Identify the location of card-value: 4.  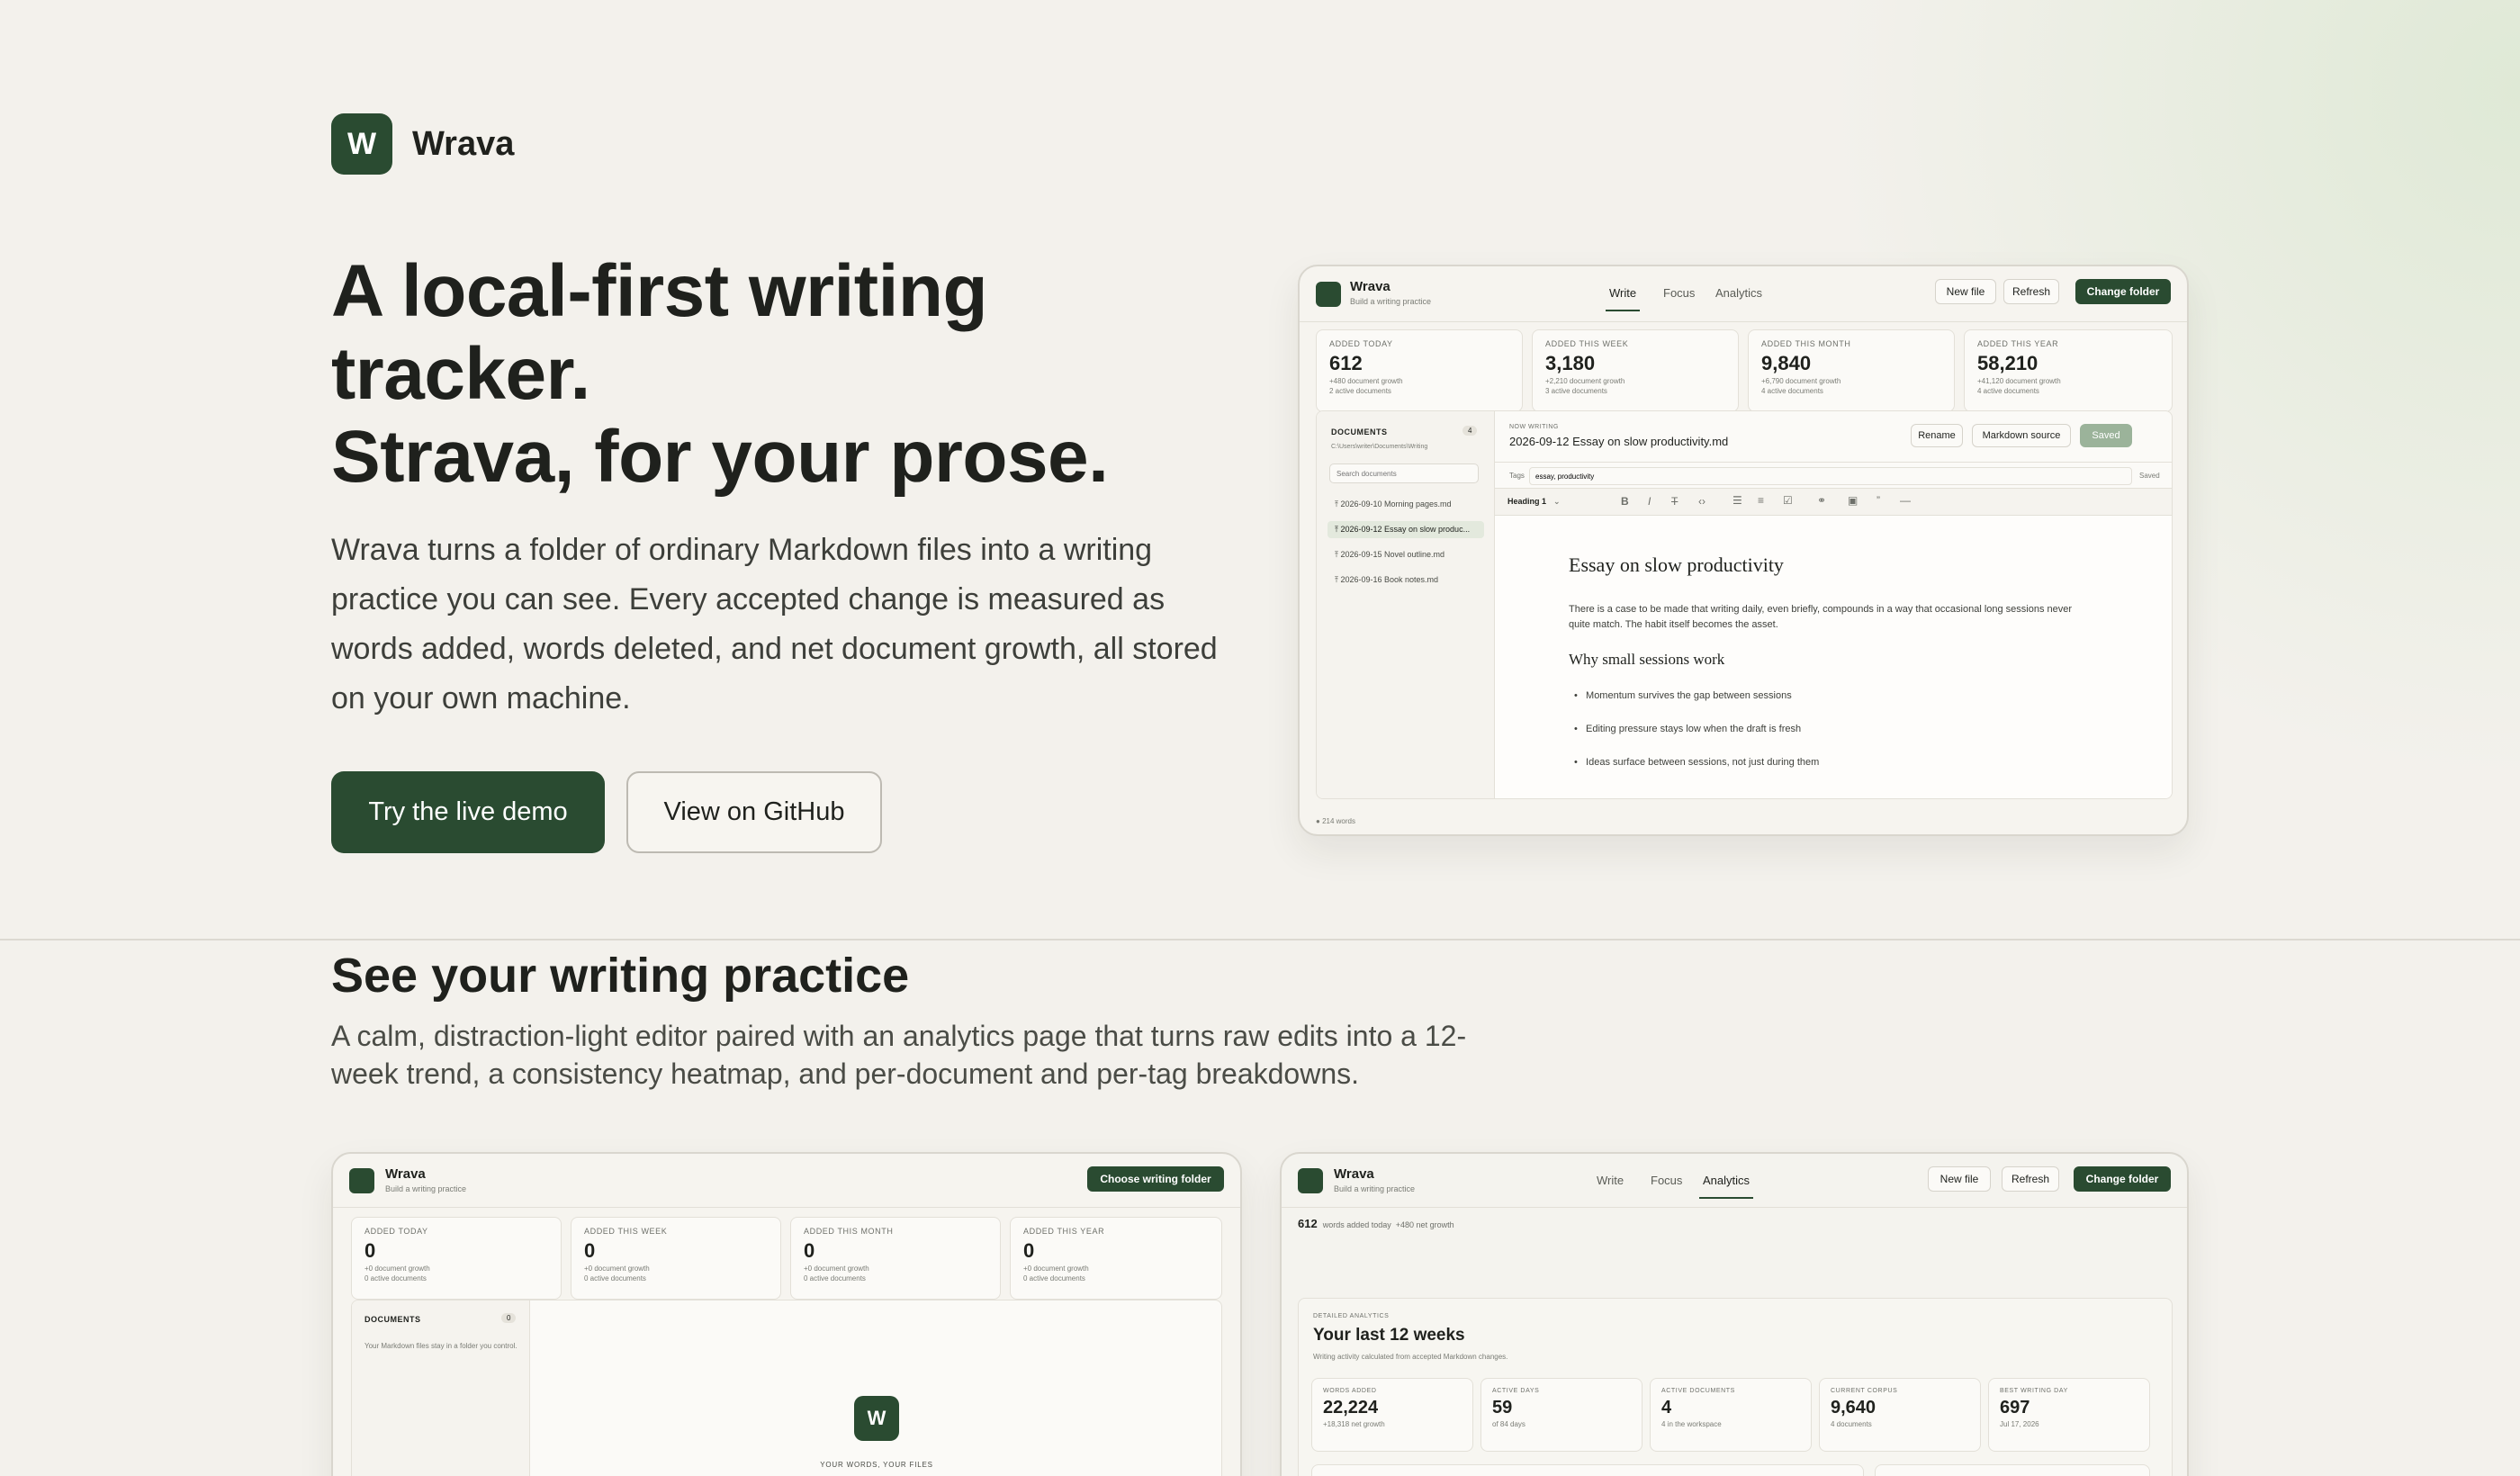
(1666, 1408).